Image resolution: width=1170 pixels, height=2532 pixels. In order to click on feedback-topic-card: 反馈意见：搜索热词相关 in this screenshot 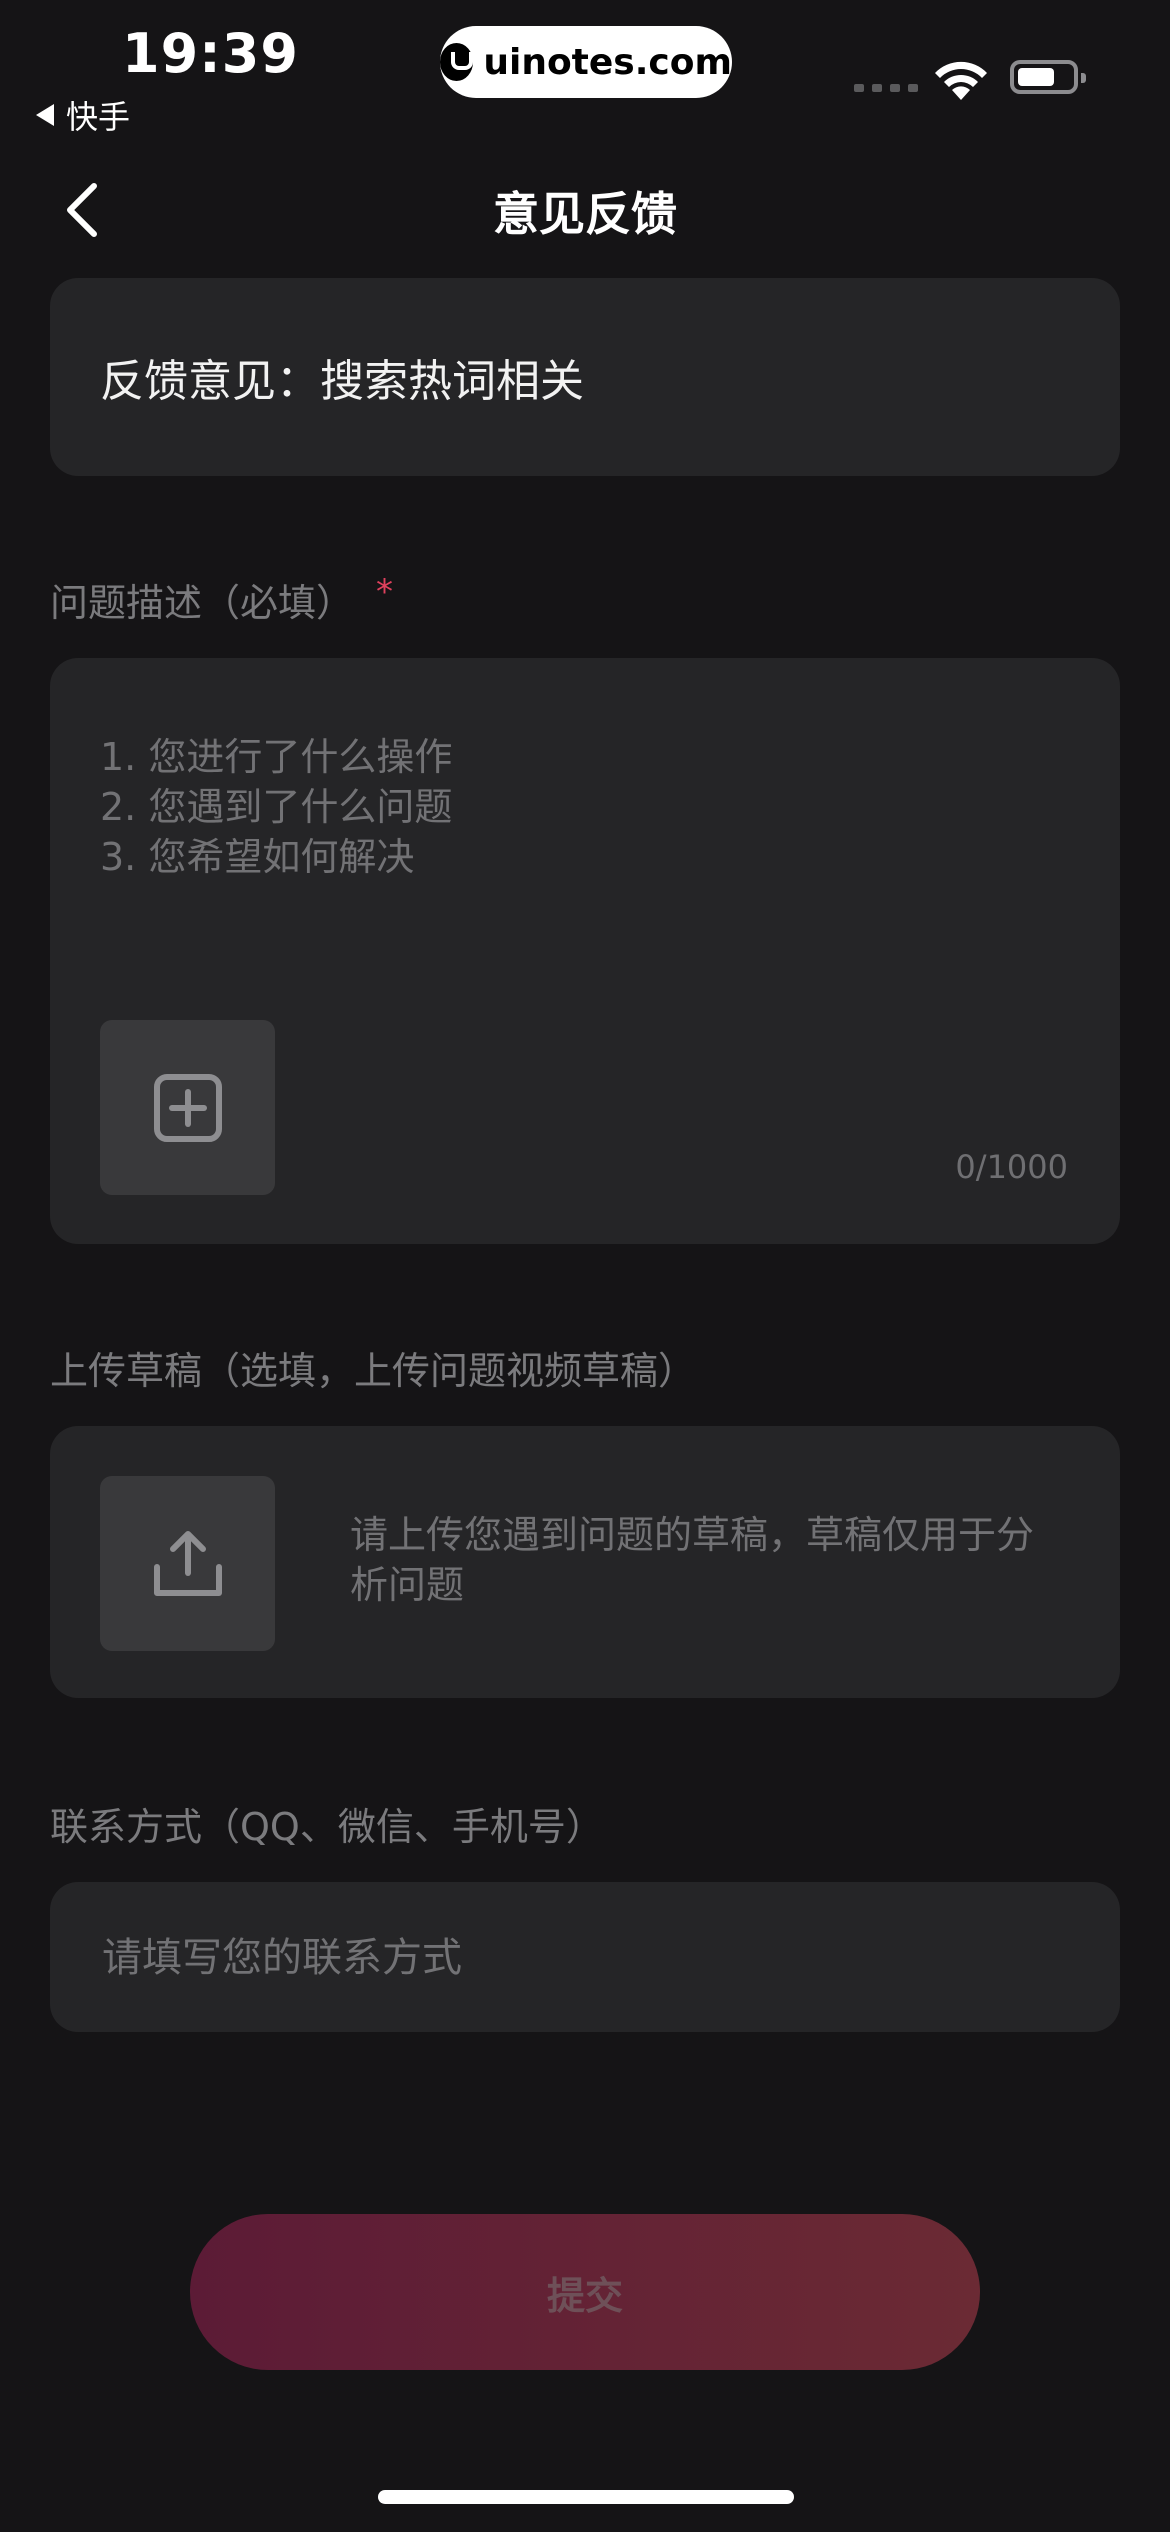, I will do `click(585, 377)`.